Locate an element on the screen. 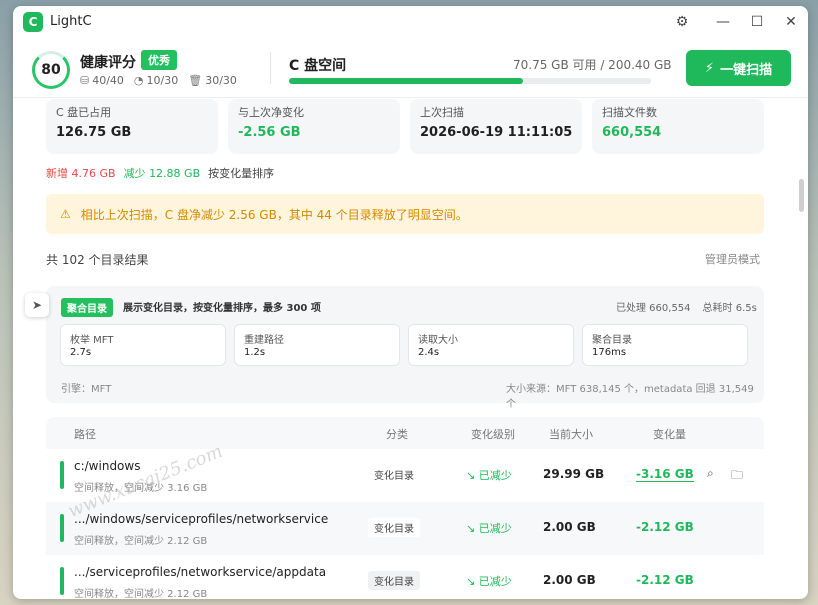  added-label: 新增 is located at coordinates (57, 173).